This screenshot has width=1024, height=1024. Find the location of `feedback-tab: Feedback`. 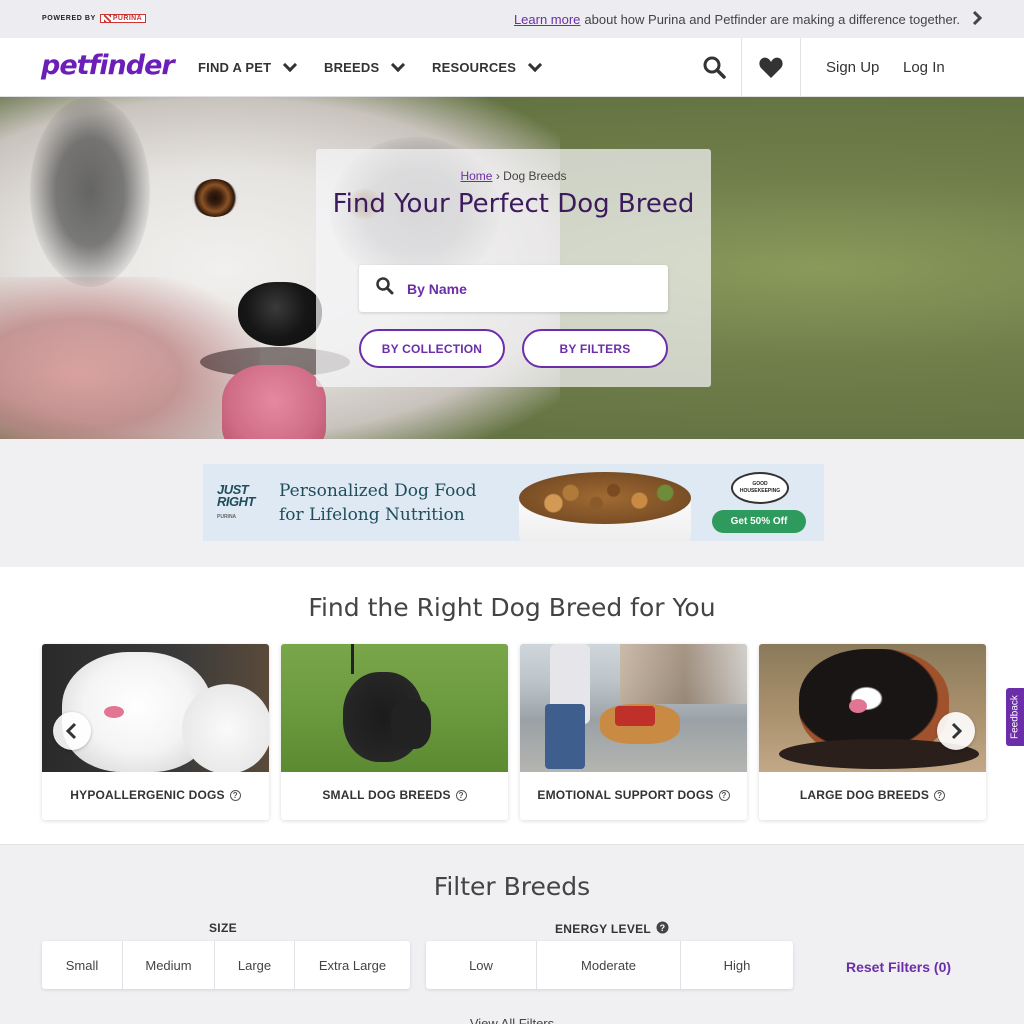

feedback-tab: Feedback is located at coordinates (1015, 717).